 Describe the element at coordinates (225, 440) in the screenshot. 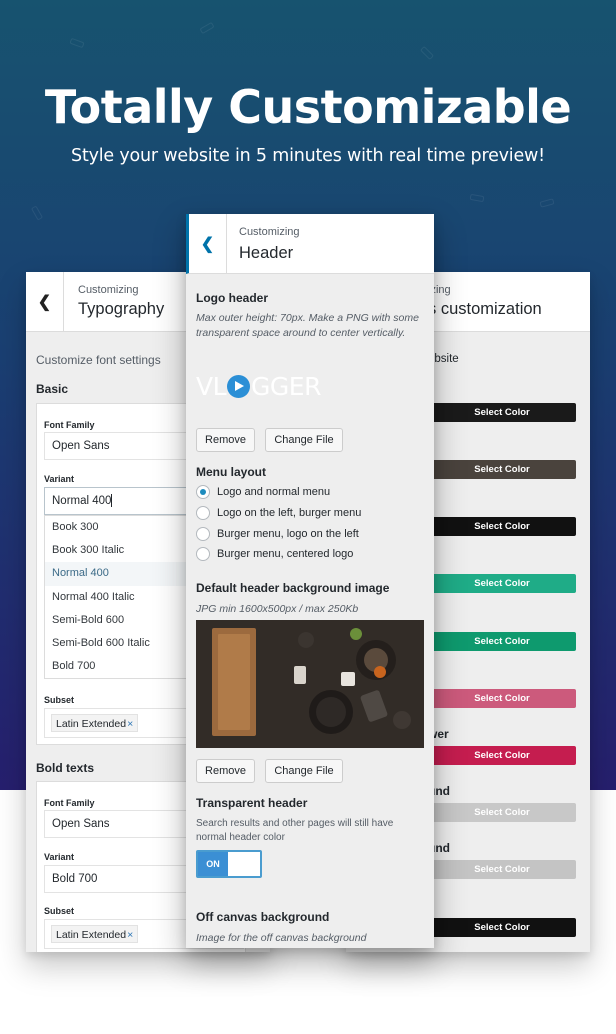

I see `remove-logo-button: Remove` at that location.